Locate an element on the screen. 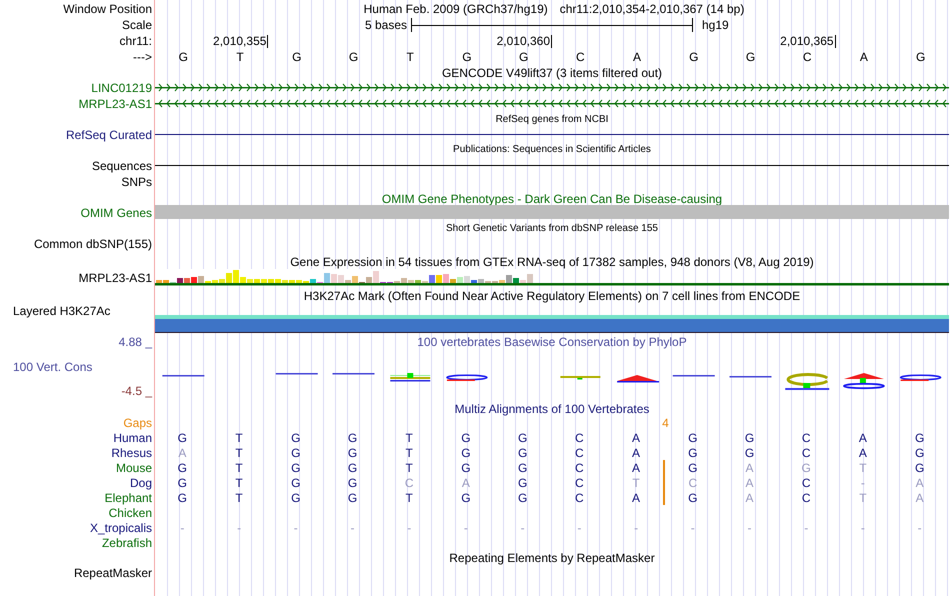 The image size is (950, 596). signal-bar is located at coordinates (552, 324).